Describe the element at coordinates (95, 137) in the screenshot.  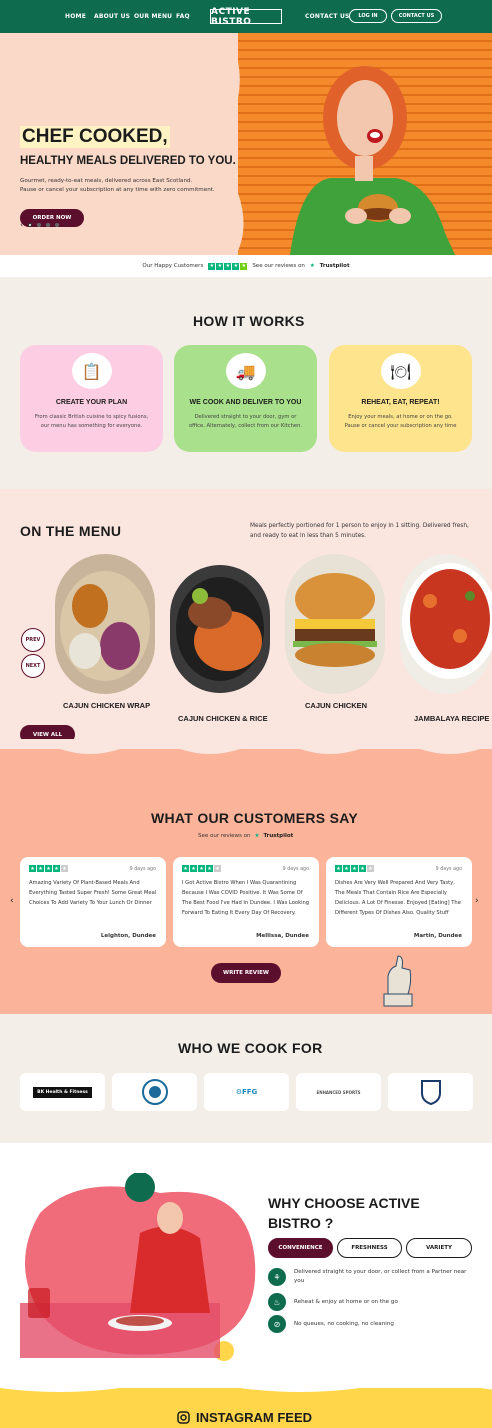
I see `hero-title: CHEF COOKED,` at that location.